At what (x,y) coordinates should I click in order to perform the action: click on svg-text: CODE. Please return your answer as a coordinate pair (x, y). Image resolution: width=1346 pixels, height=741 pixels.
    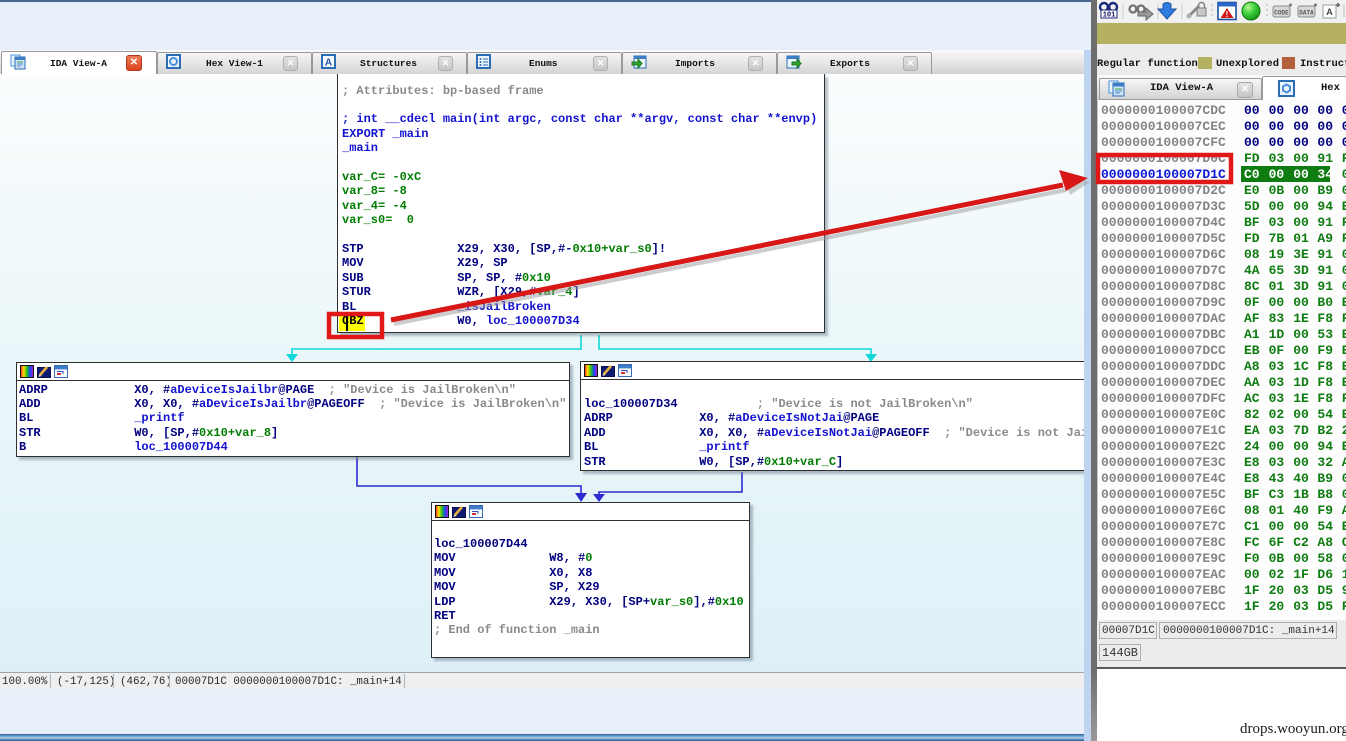
    Looking at the image, I should click on (1281, 13).